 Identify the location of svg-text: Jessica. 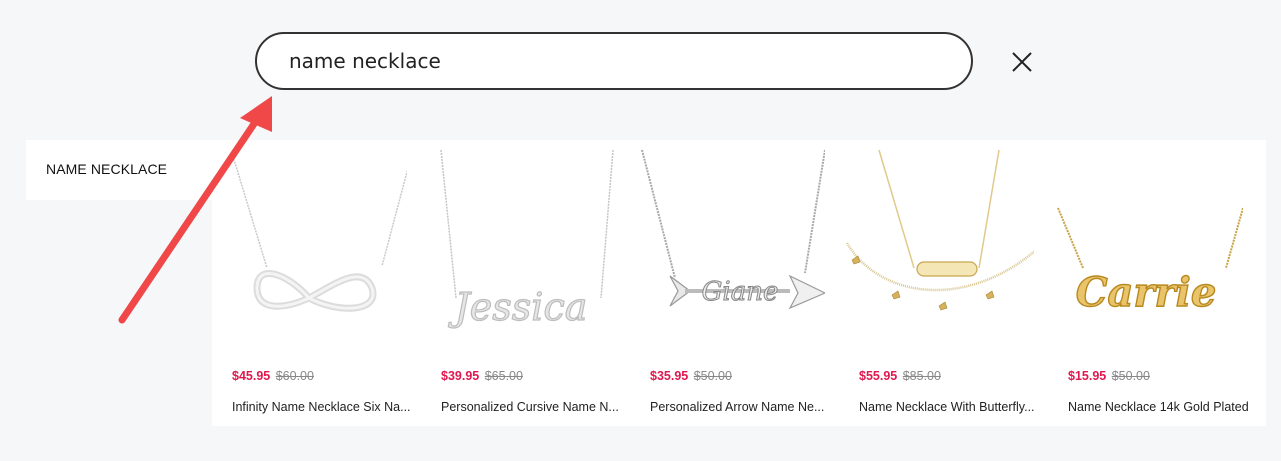
(518, 307).